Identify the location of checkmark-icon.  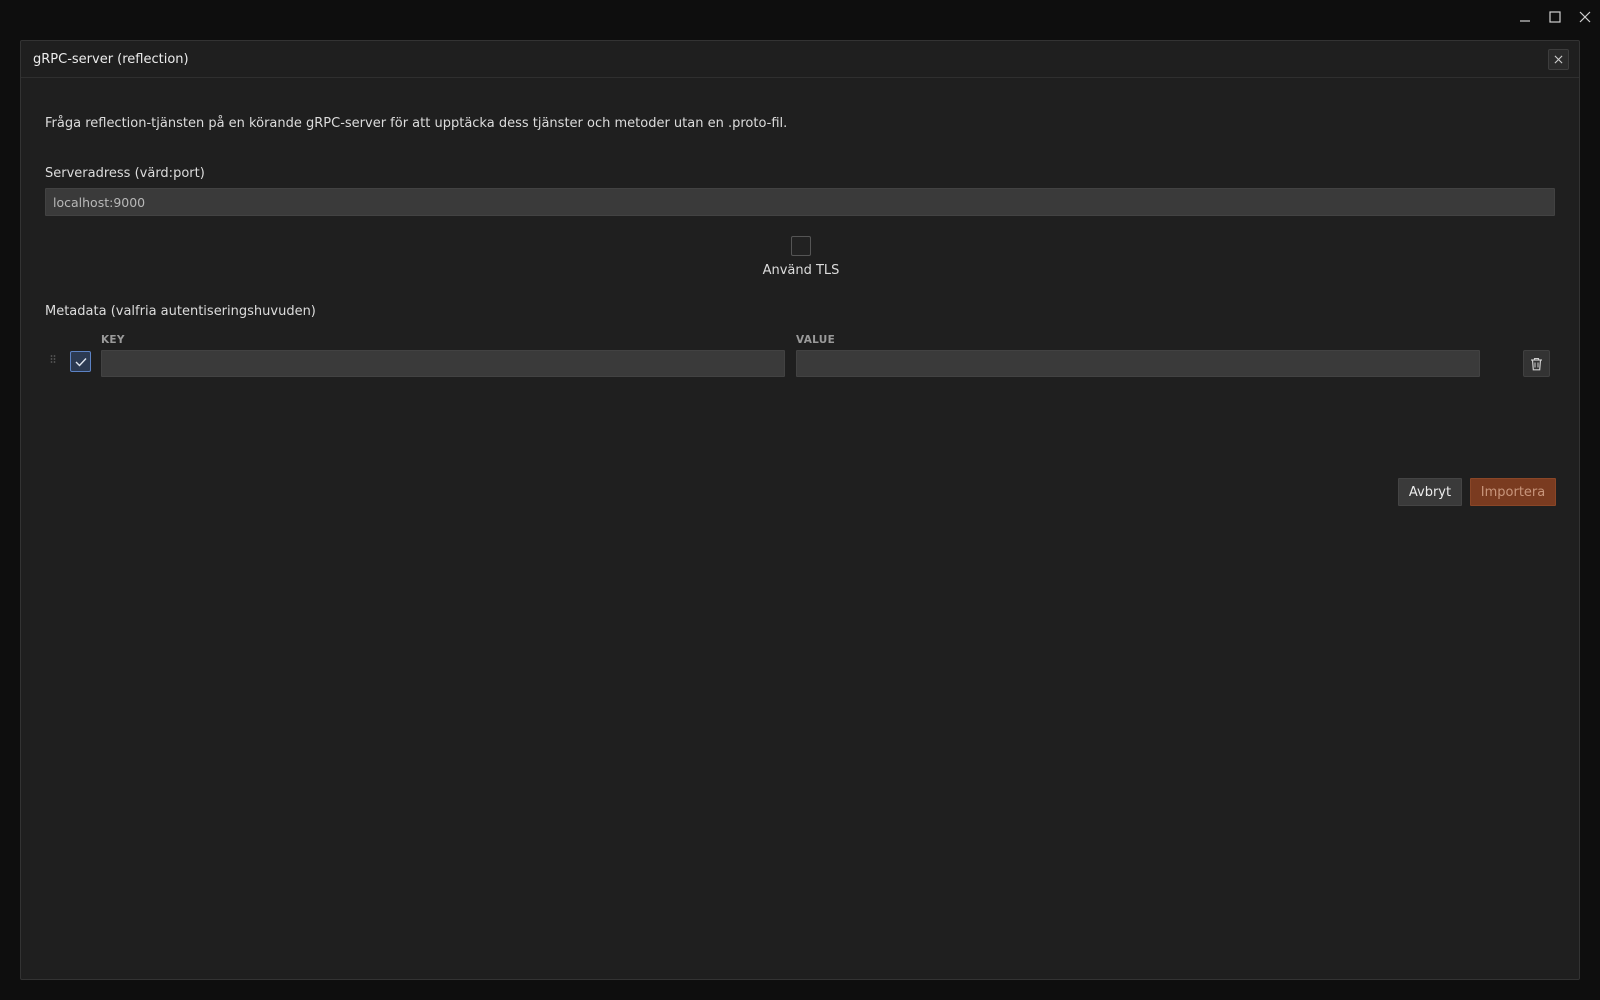
(81, 362).